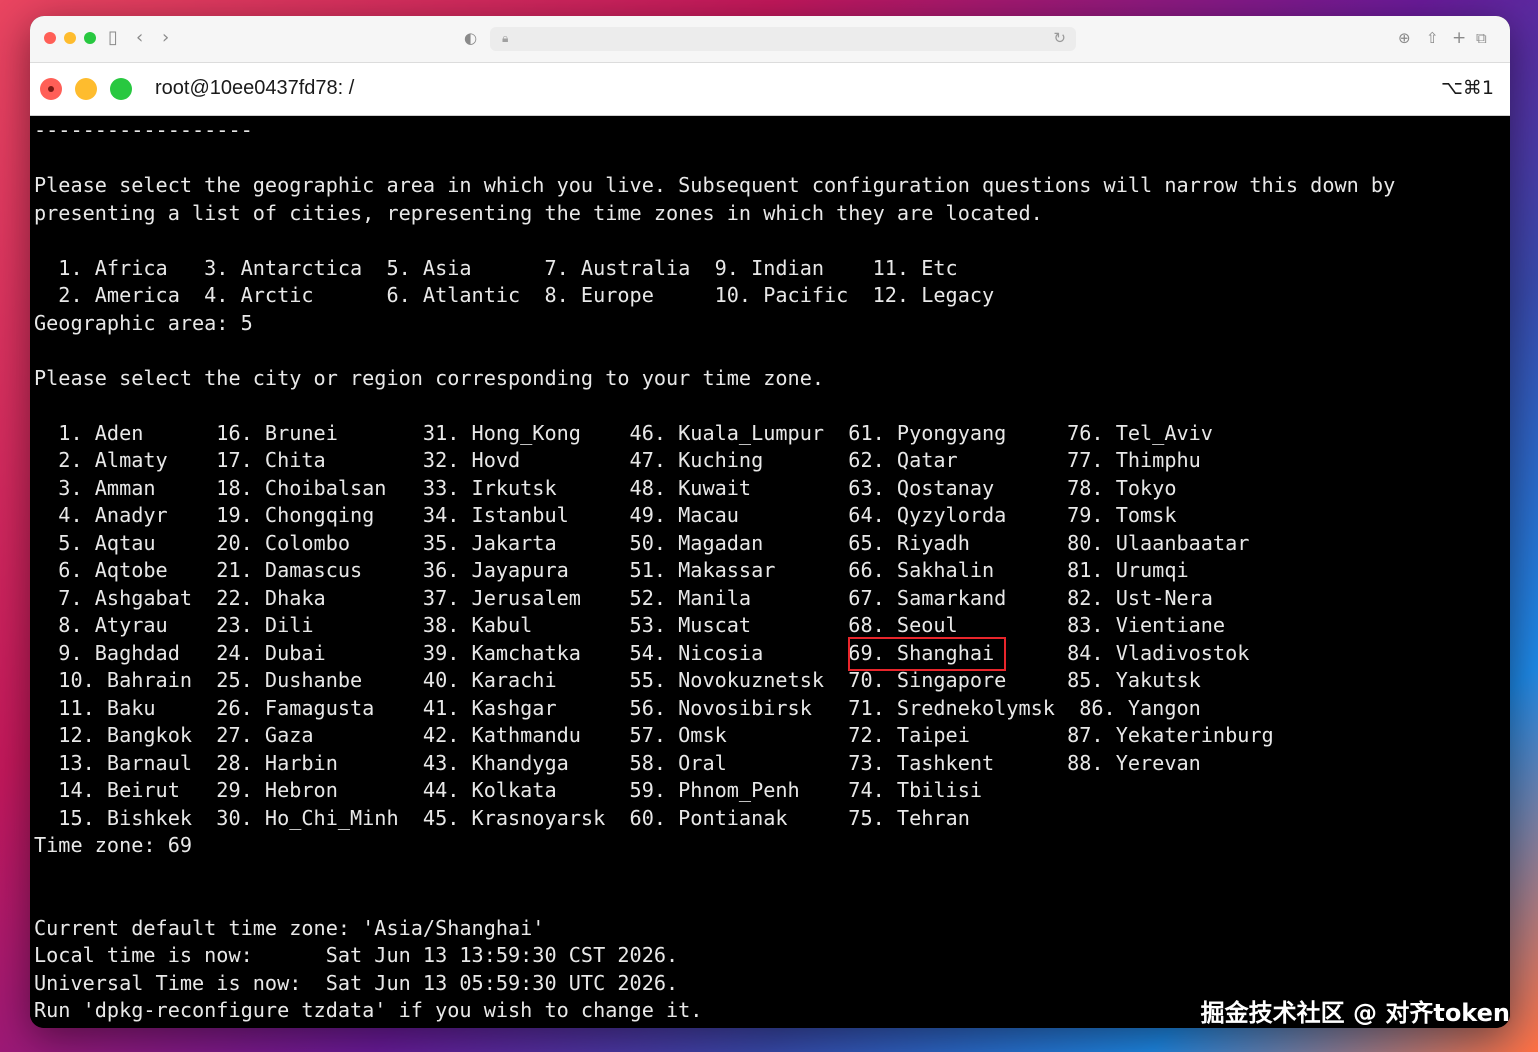 The height and width of the screenshot is (1052, 1538). What do you see at coordinates (470, 38) in the screenshot?
I see `privacy-shield-icon: ◐` at bounding box center [470, 38].